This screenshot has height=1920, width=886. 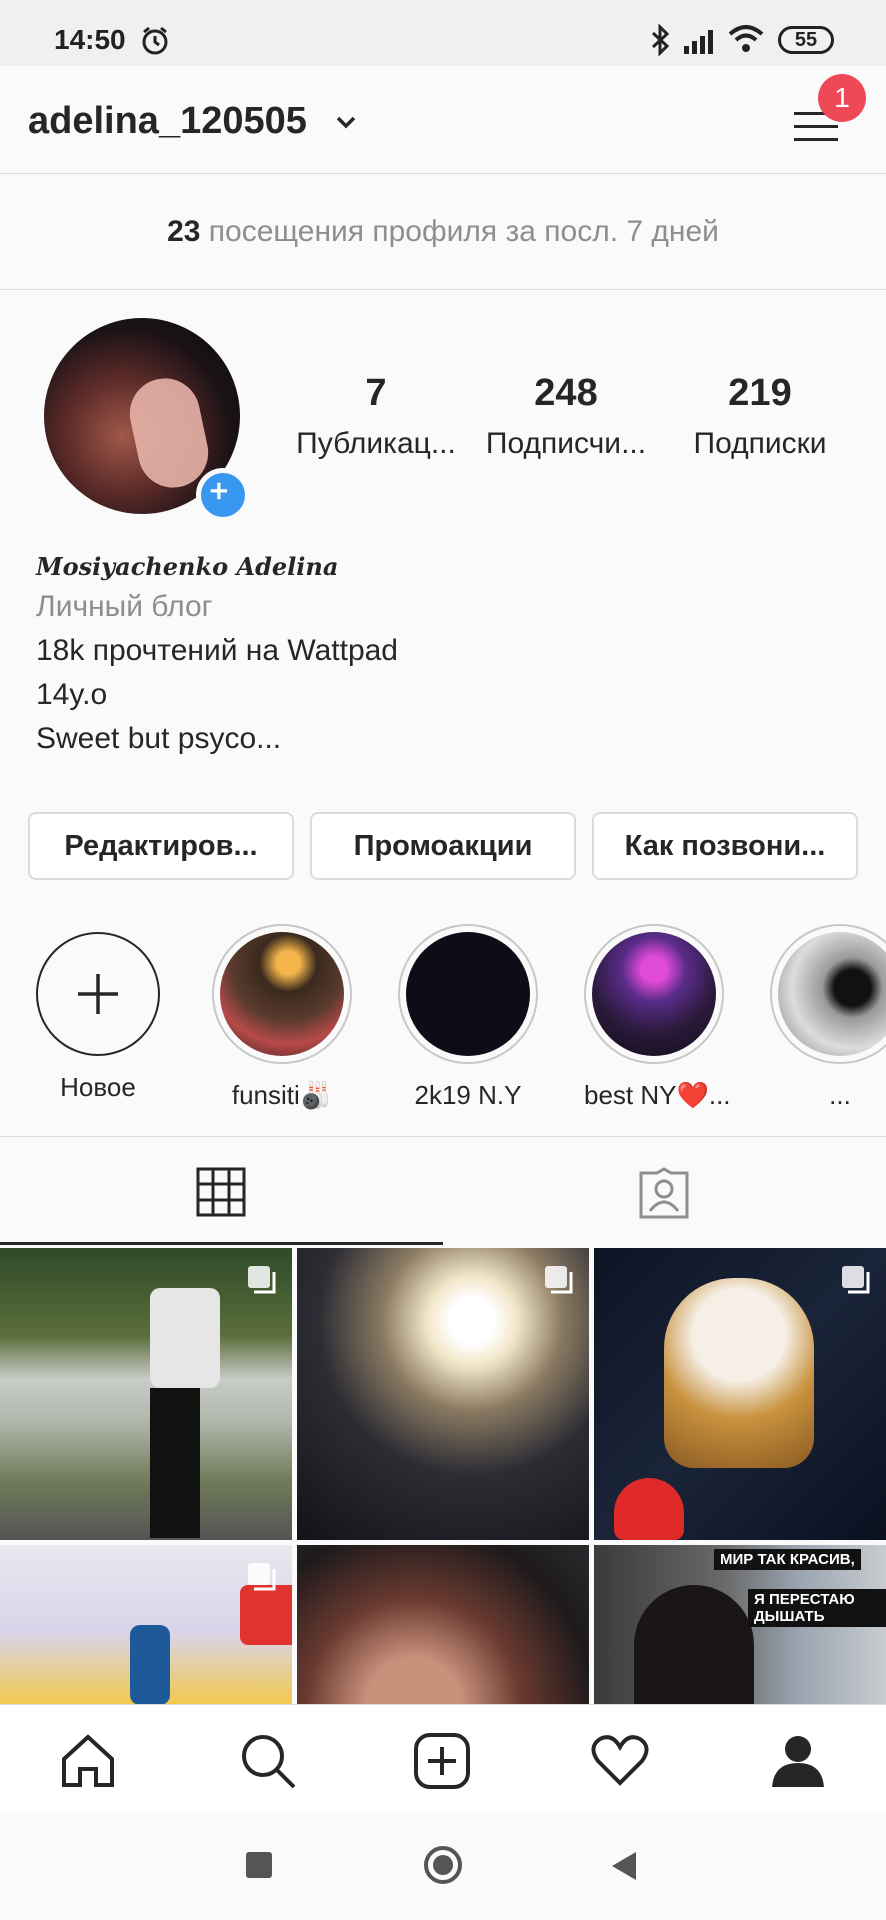 I want to click on stat-following: 219 Подписки, so click(x=760, y=416).